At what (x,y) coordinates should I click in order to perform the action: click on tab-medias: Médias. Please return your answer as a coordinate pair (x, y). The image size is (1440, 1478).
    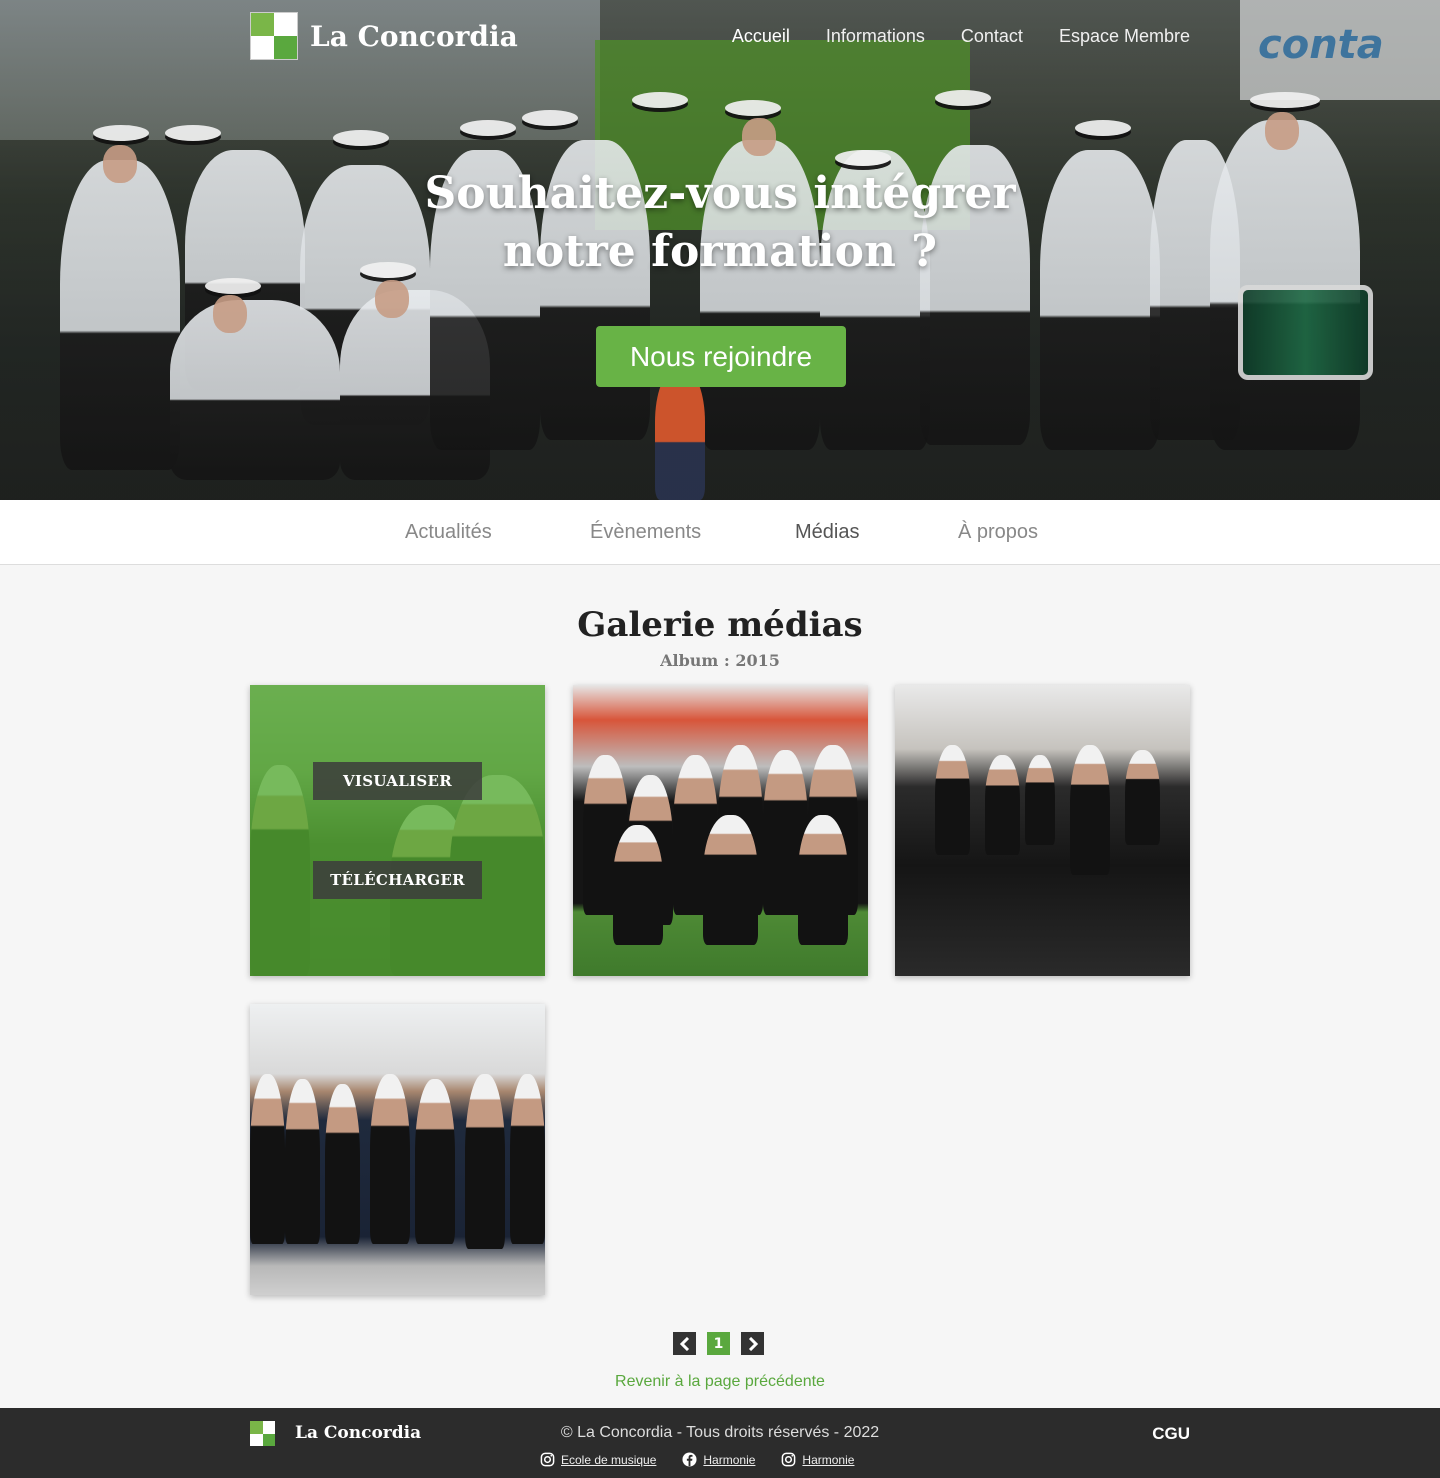
    Looking at the image, I should click on (827, 532).